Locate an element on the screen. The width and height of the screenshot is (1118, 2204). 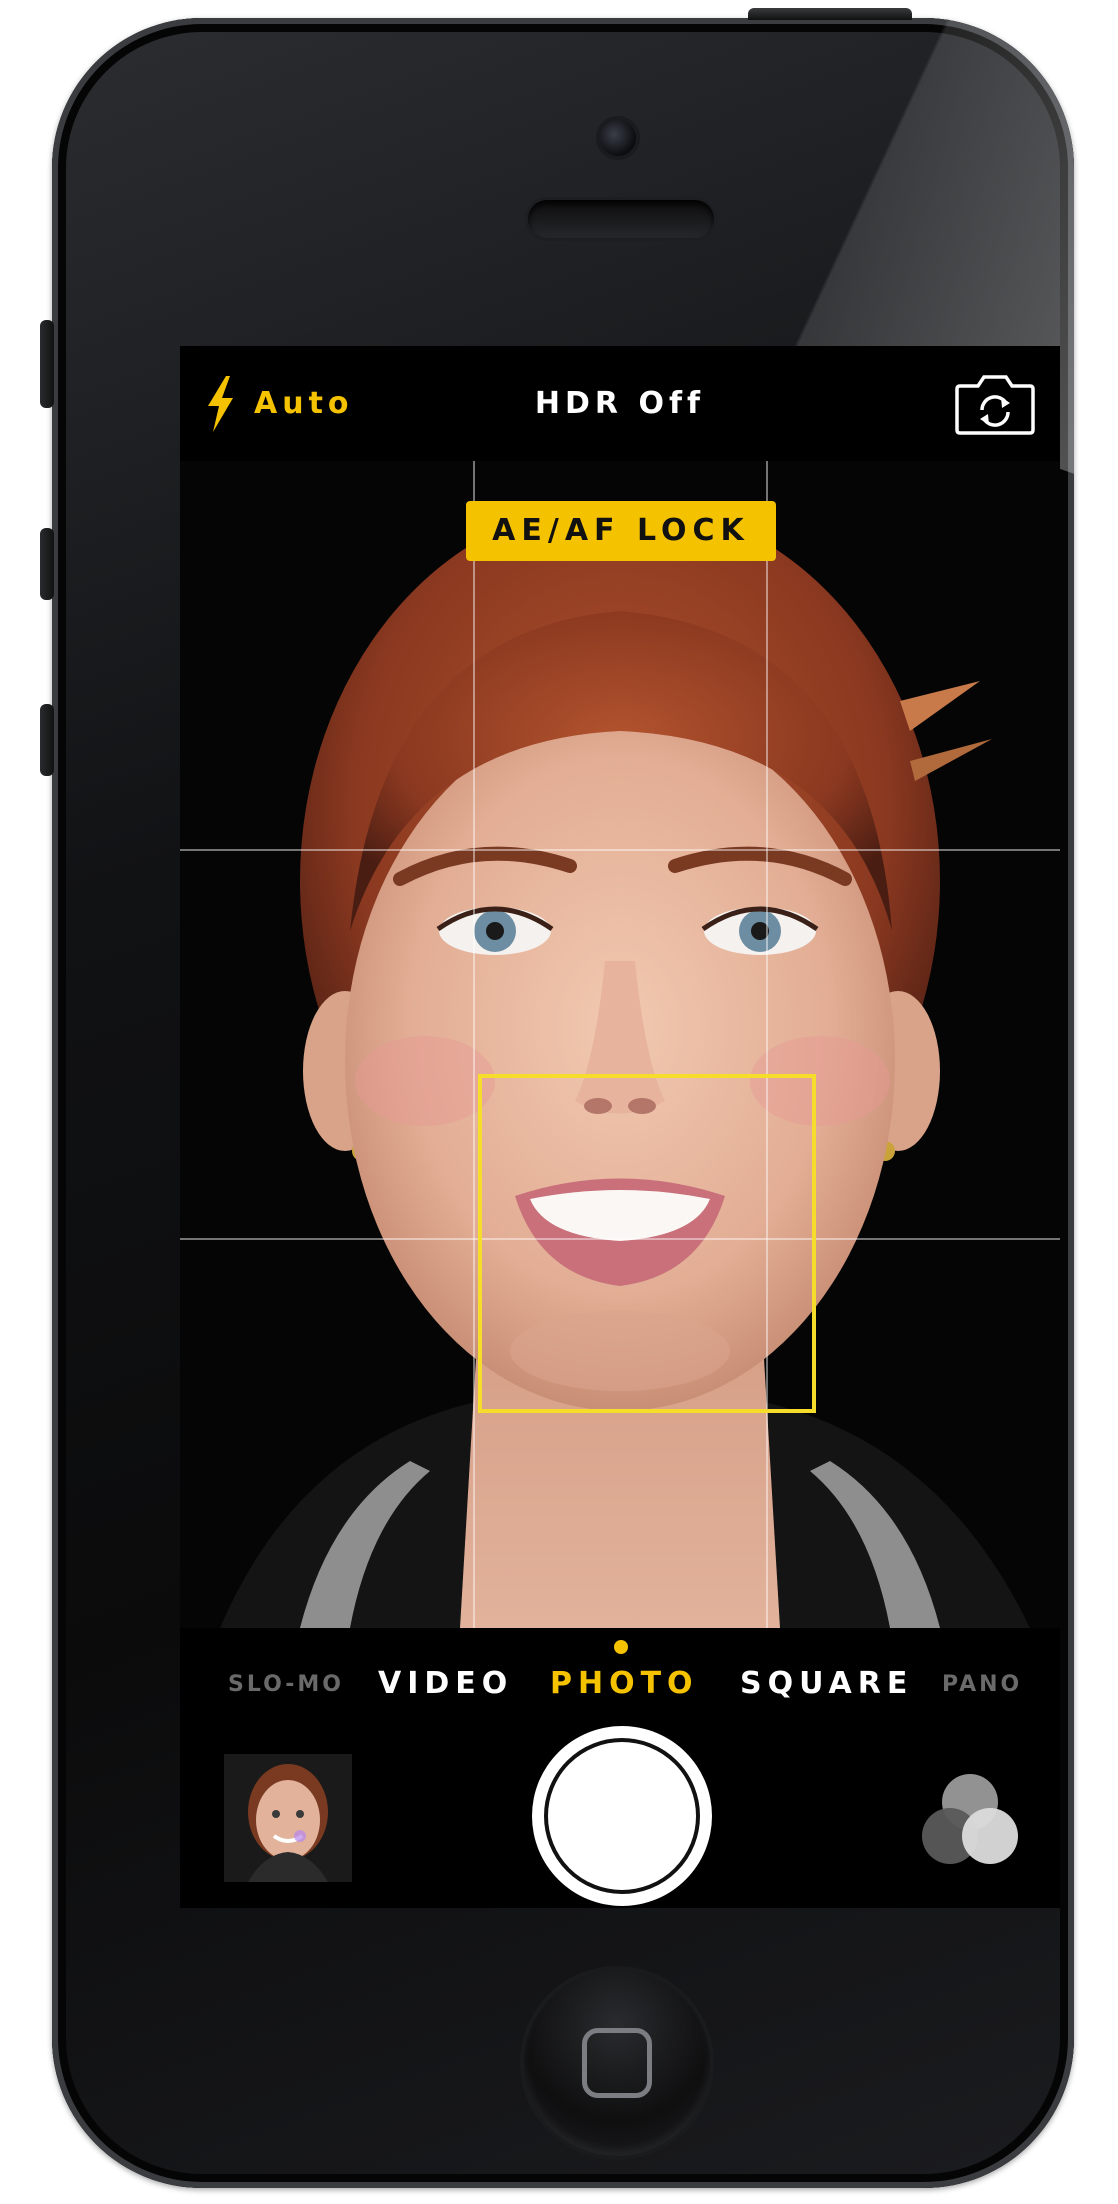
mode-selector: SLO-MO VIDEO PHOTO SQUARE PANO is located at coordinates (620, 1691).